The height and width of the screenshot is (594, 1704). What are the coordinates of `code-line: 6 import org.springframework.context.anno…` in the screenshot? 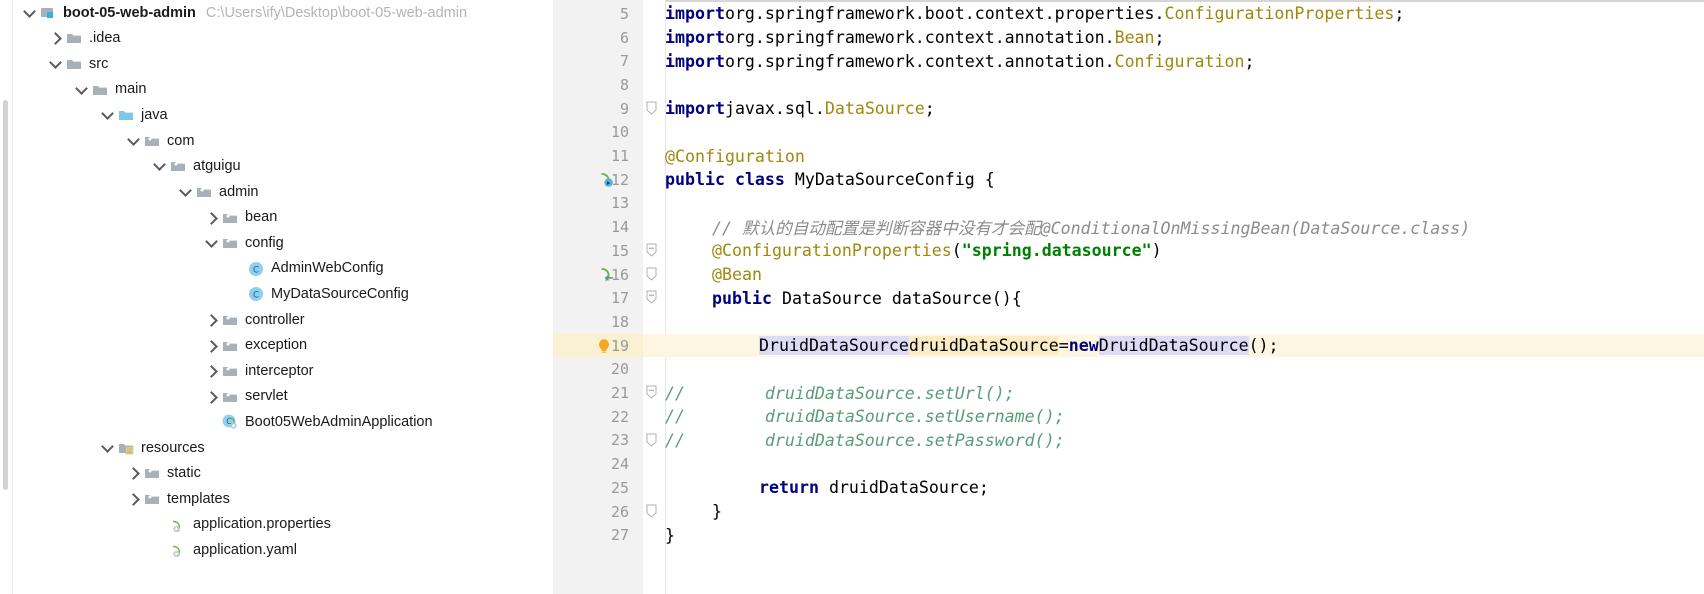 It's located at (1128, 38).